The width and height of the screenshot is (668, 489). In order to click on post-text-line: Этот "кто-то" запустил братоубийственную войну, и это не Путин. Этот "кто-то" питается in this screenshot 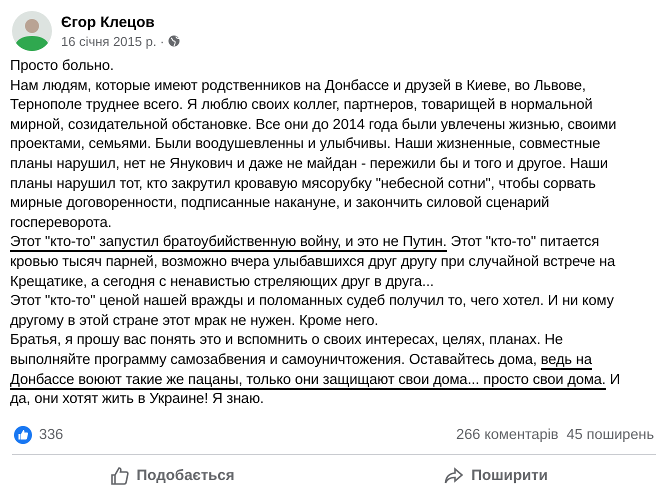, I will do `click(305, 243)`.